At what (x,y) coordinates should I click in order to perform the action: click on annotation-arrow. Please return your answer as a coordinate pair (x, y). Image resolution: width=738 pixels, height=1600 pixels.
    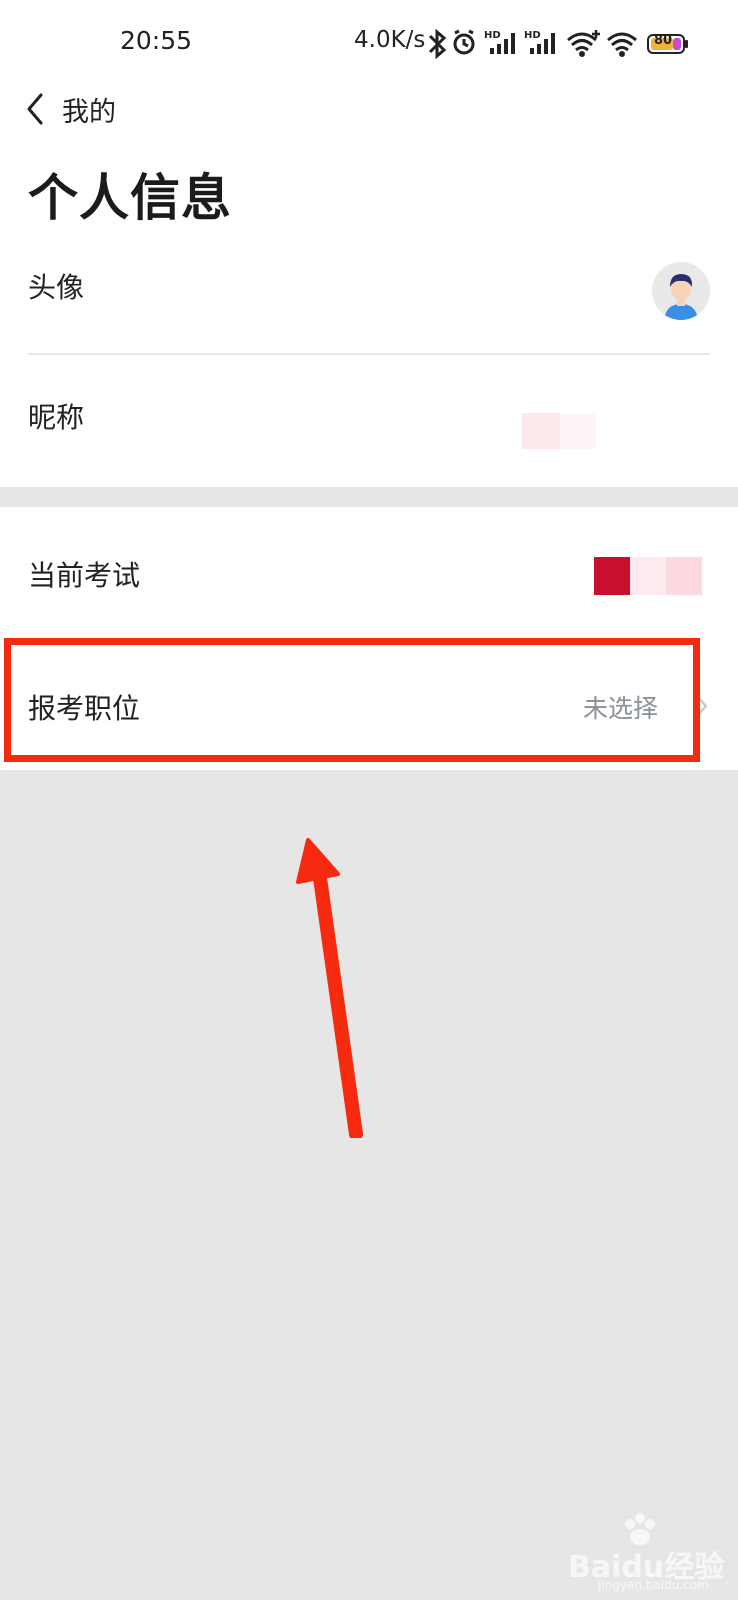
    Looking at the image, I should click on (329, 988).